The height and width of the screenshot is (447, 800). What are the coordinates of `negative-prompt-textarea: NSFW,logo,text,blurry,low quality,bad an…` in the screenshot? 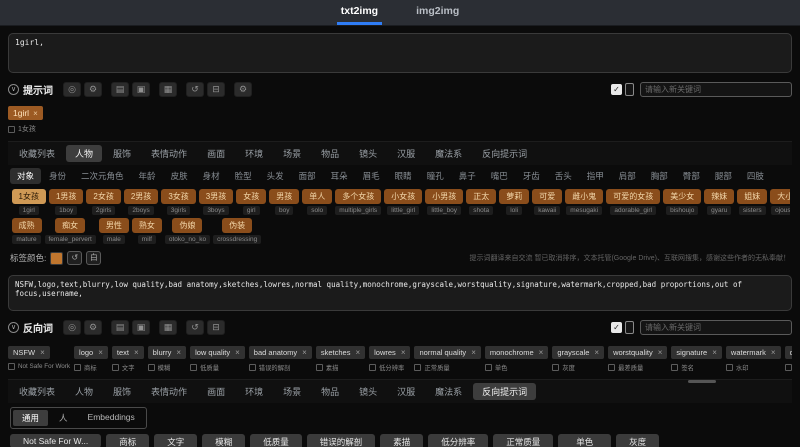 It's located at (400, 293).